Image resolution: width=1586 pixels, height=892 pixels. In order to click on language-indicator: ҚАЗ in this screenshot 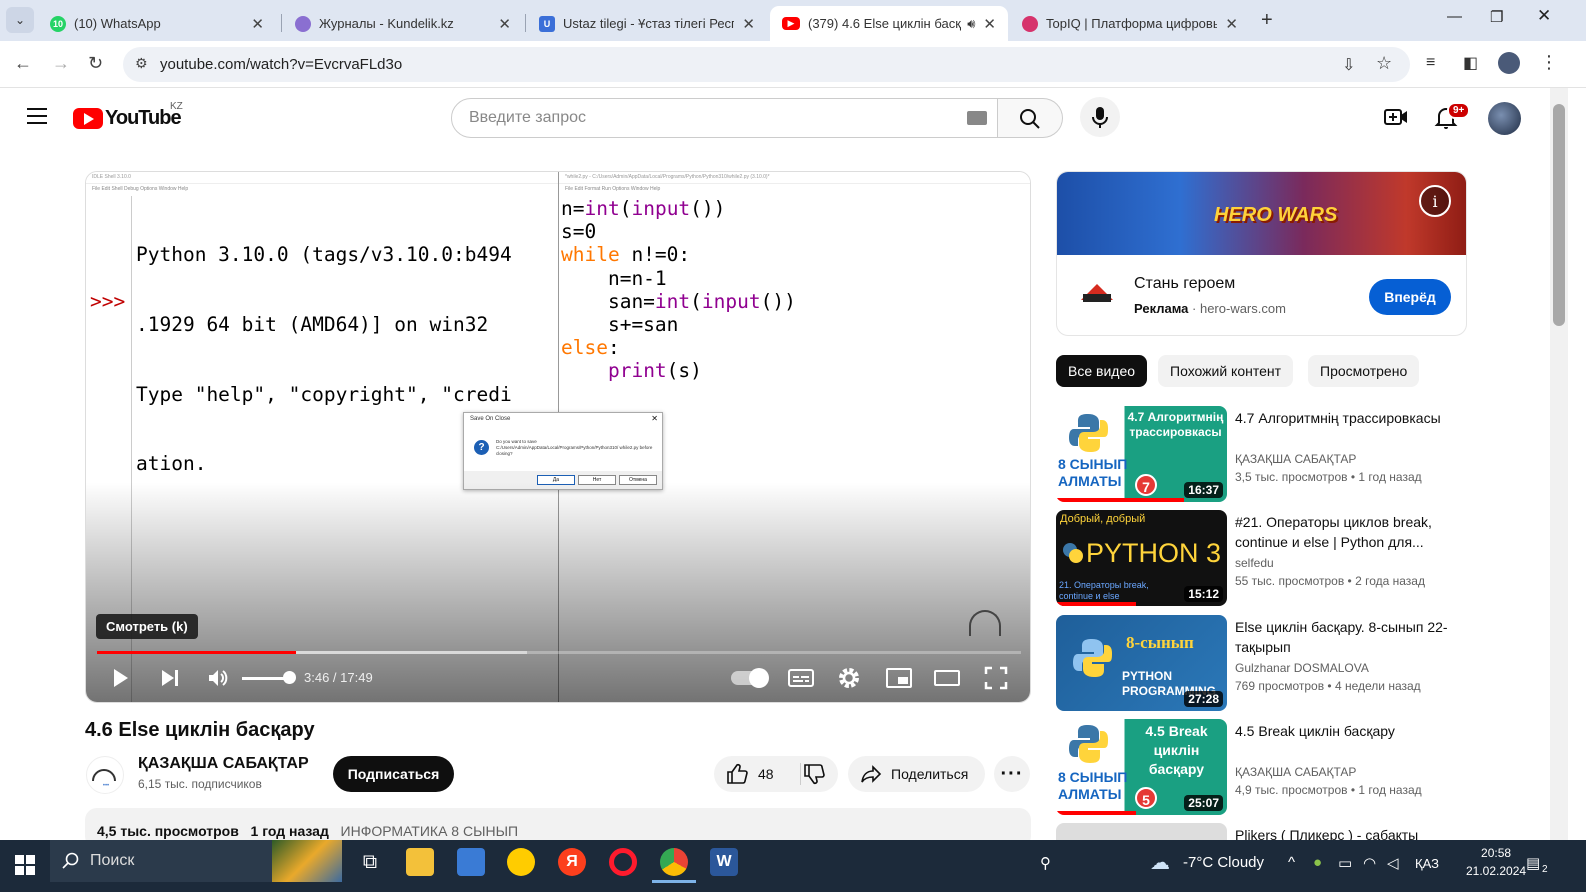, I will do `click(1427, 863)`.